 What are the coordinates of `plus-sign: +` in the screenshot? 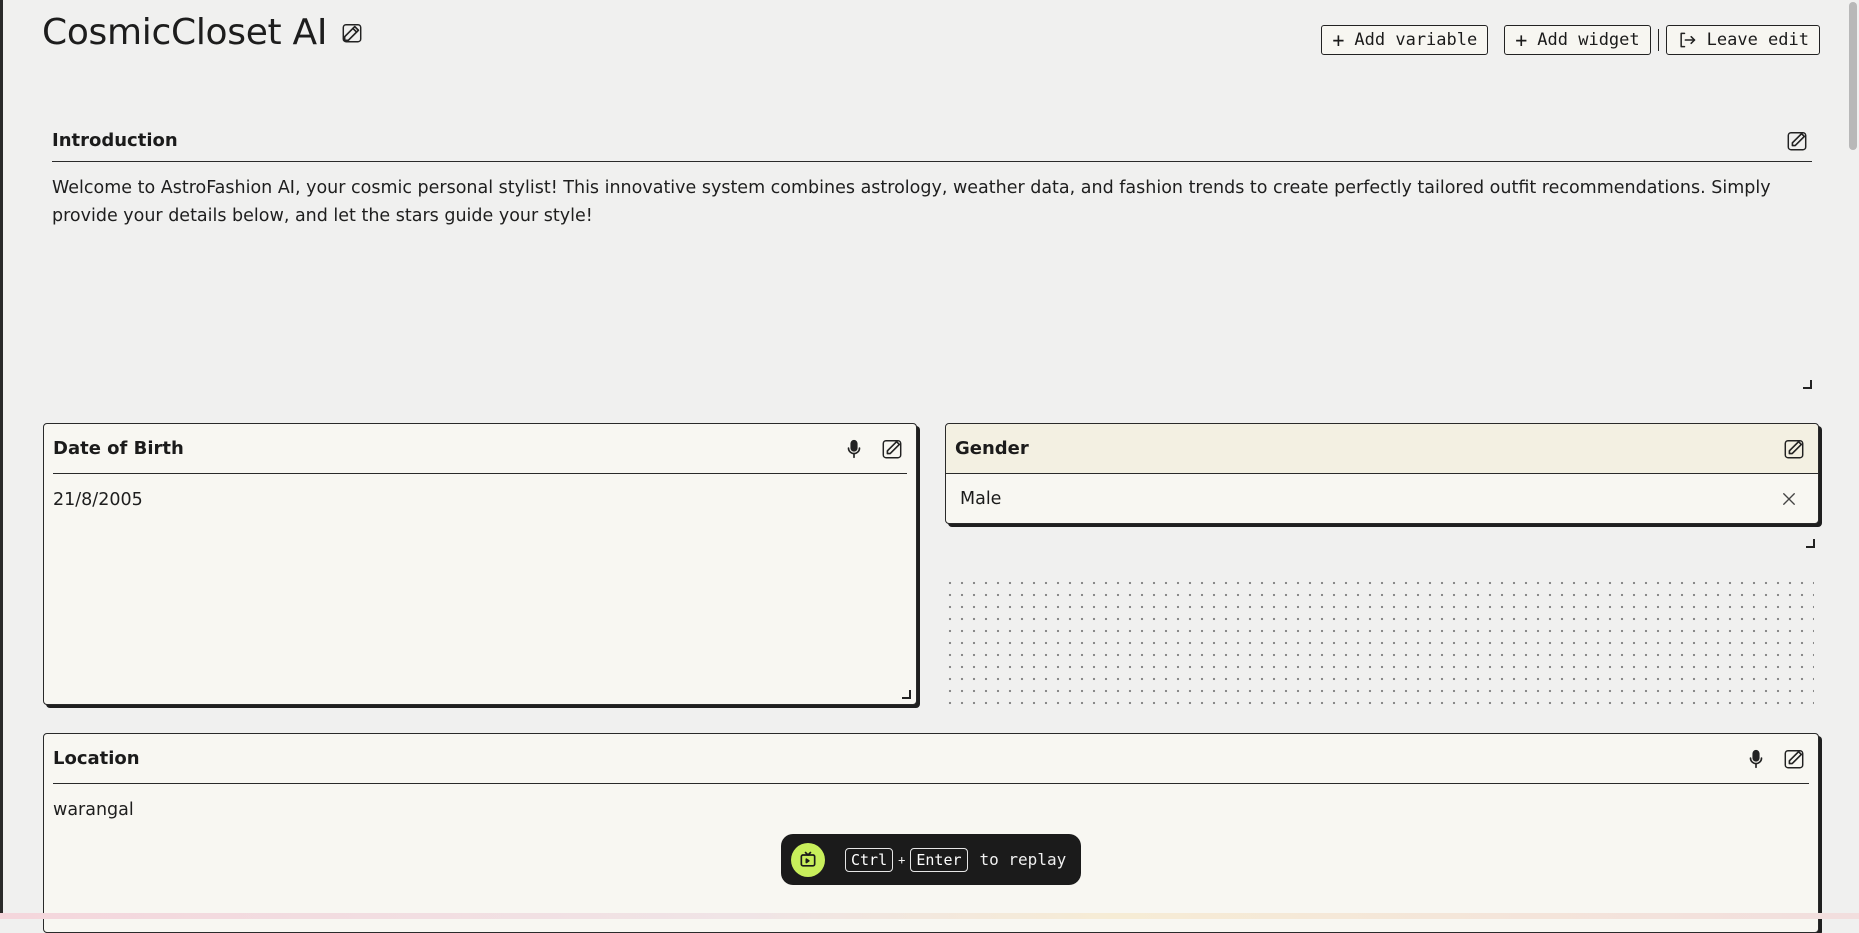 It's located at (902, 859).